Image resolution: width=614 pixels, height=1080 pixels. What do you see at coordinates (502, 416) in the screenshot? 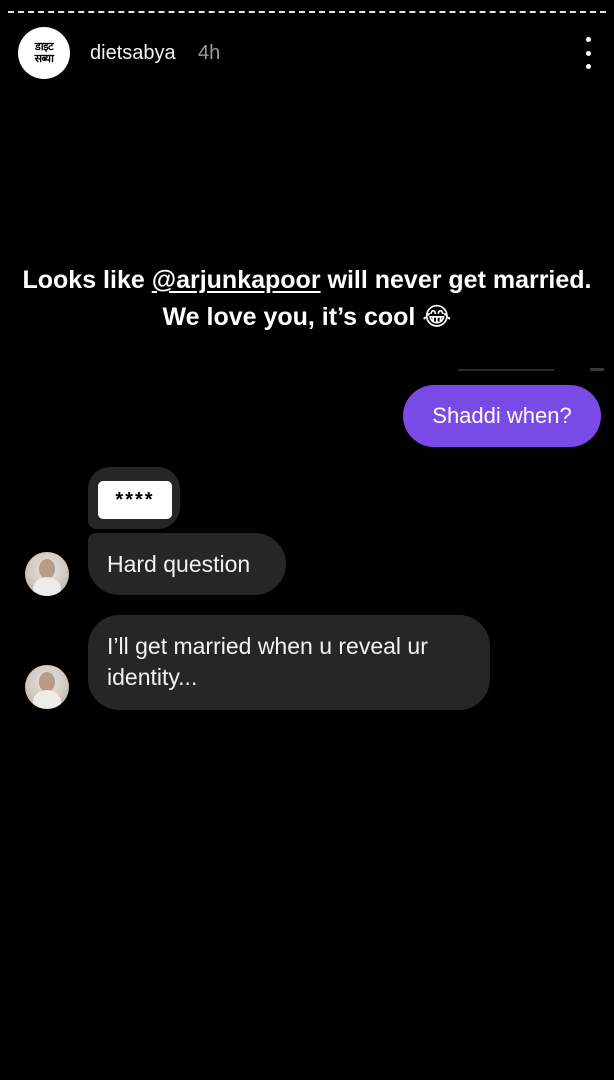
I see `sent-message-bubble: Shaddi when?` at bounding box center [502, 416].